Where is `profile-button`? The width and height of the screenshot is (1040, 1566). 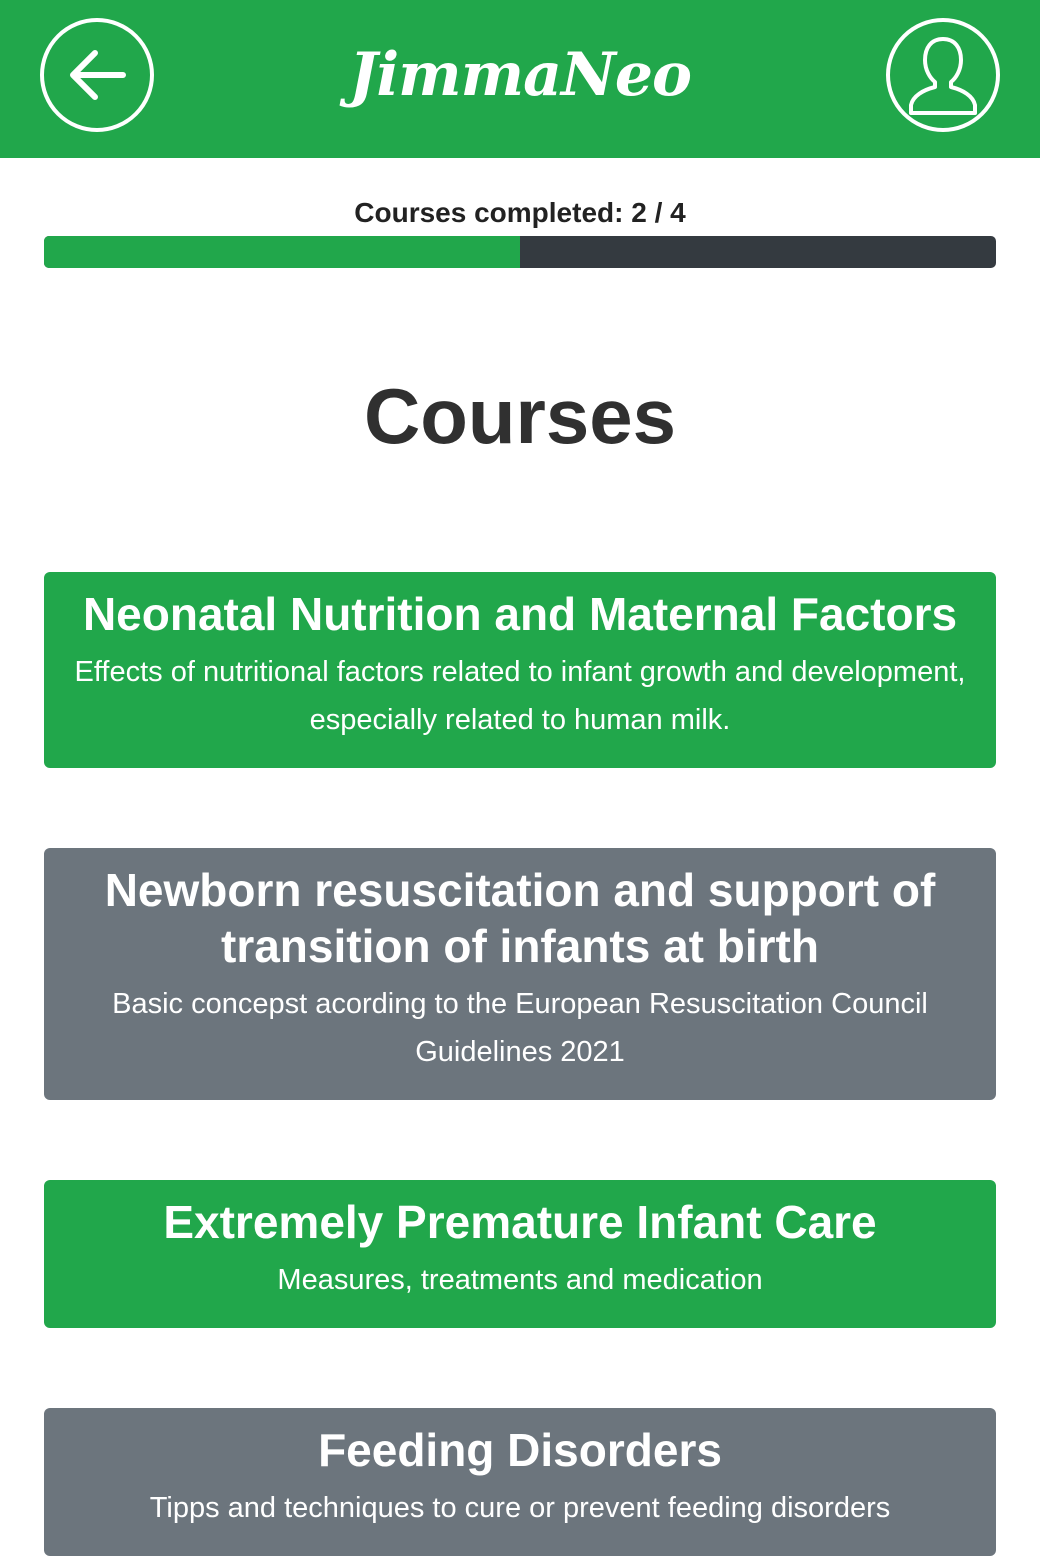
profile-button is located at coordinates (943, 75).